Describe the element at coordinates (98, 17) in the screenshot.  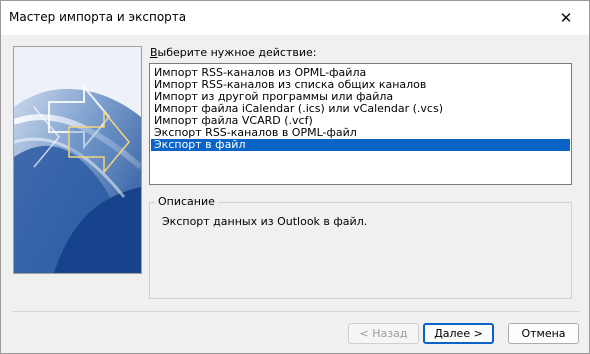
I see `window-title: Мастер импорта и экспорта` at that location.